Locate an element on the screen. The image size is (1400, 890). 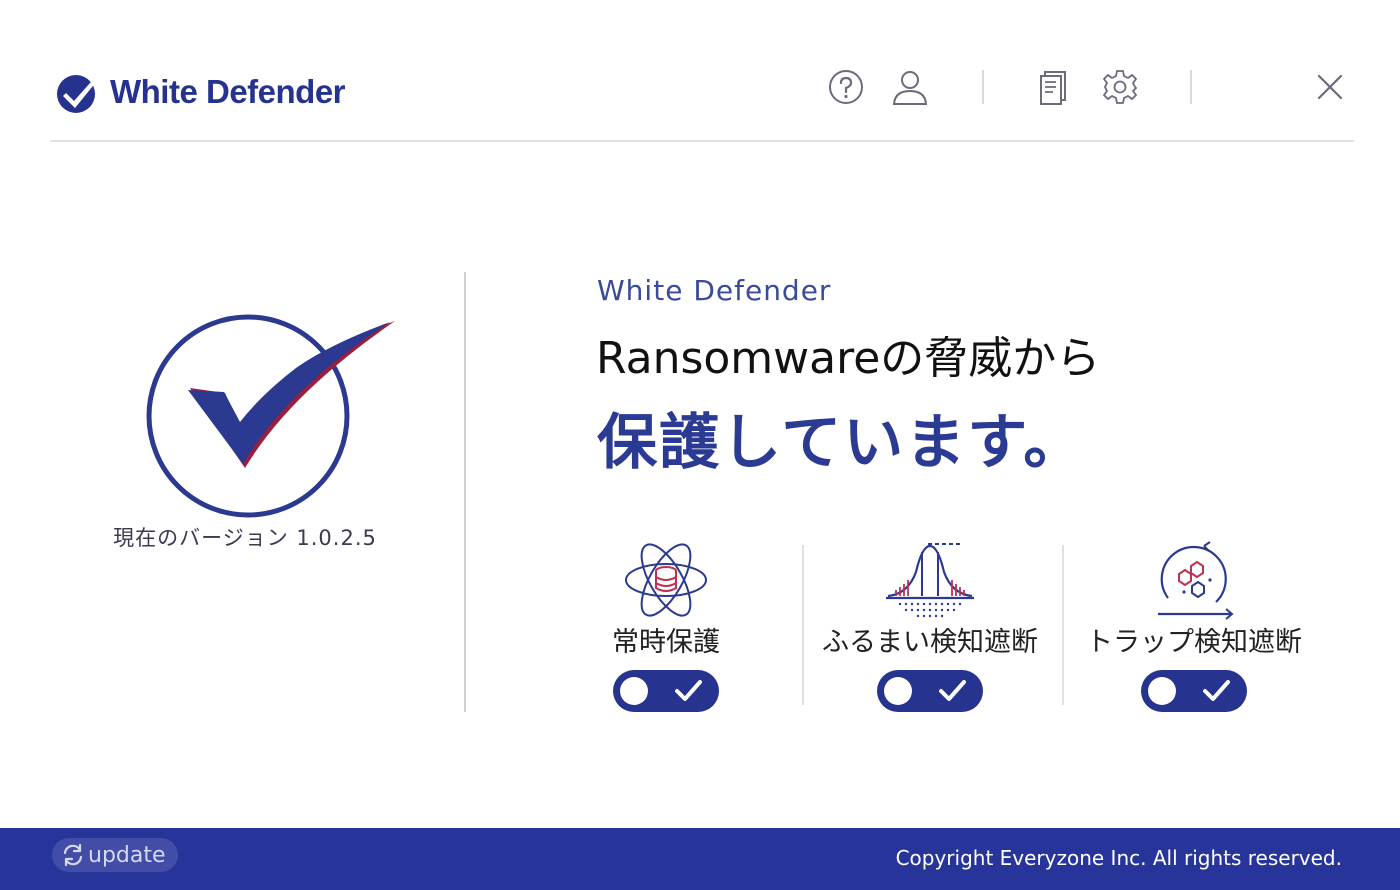
update-button: update is located at coordinates (115, 855).